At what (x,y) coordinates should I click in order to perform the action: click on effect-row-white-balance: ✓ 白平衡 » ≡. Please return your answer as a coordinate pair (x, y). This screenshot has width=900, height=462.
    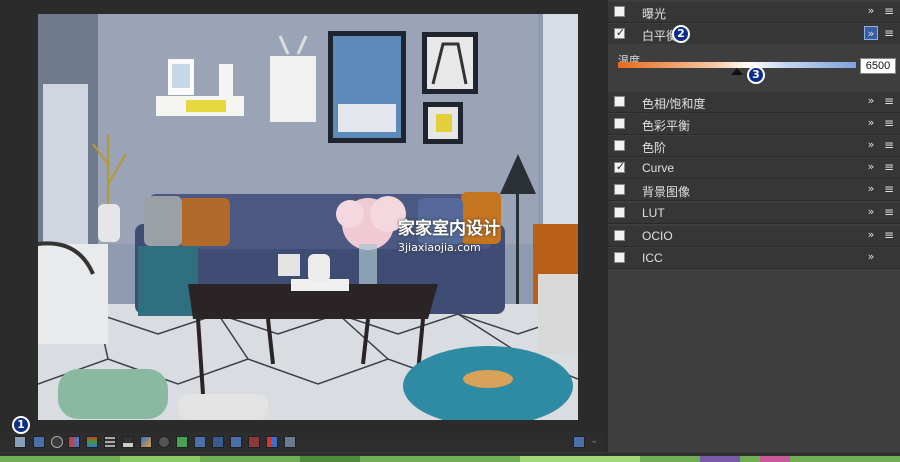
    Looking at the image, I should click on (754, 34).